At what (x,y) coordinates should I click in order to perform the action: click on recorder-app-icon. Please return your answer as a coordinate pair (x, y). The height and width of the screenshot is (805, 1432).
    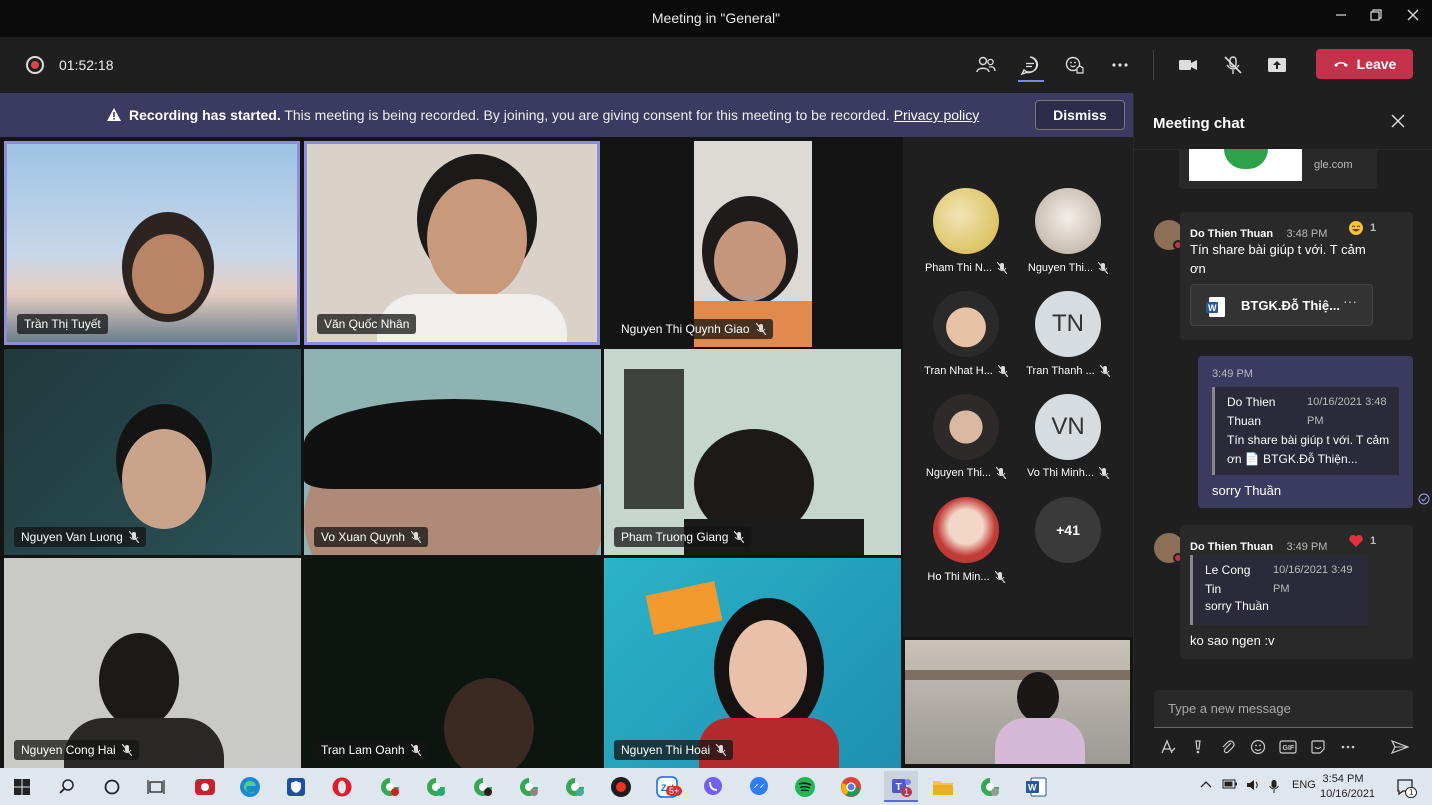
    Looking at the image, I should click on (205, 787).